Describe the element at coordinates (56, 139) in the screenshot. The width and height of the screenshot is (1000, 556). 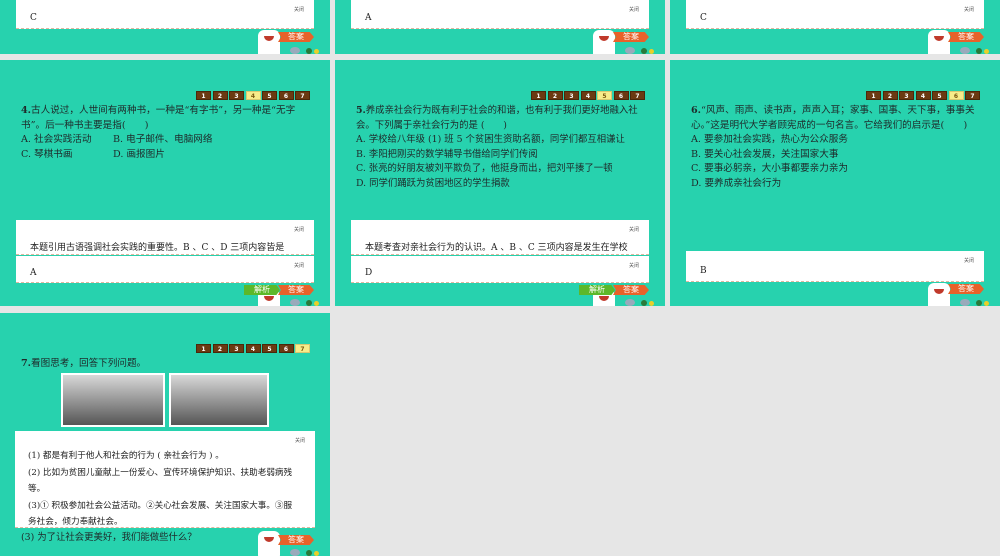
I see `option-a: A. 社会实践活动` at that location.